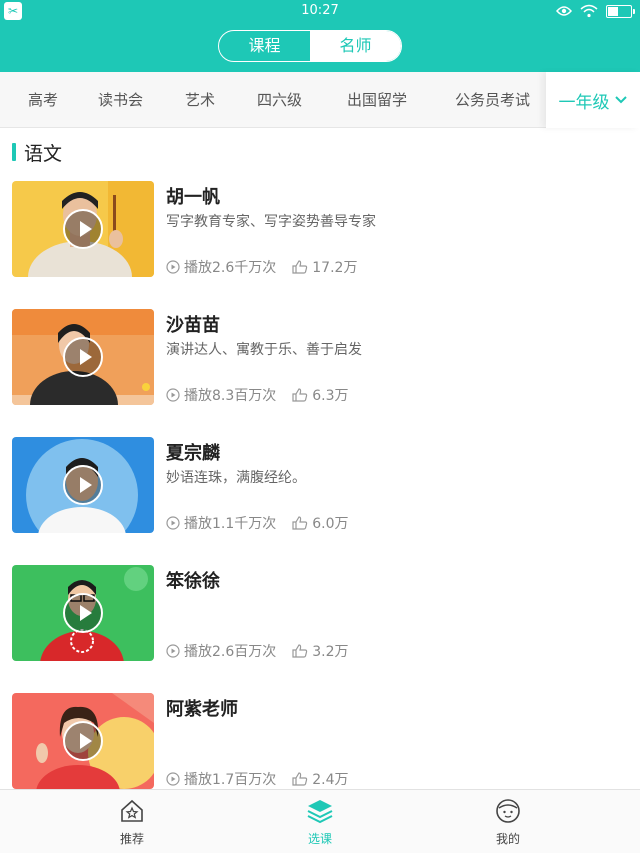 Image resolution: width=640 pixels, height=853 pixels. I want to click on teacher-stats: 播放8.3百万次 6.3万, so click(257, 395).